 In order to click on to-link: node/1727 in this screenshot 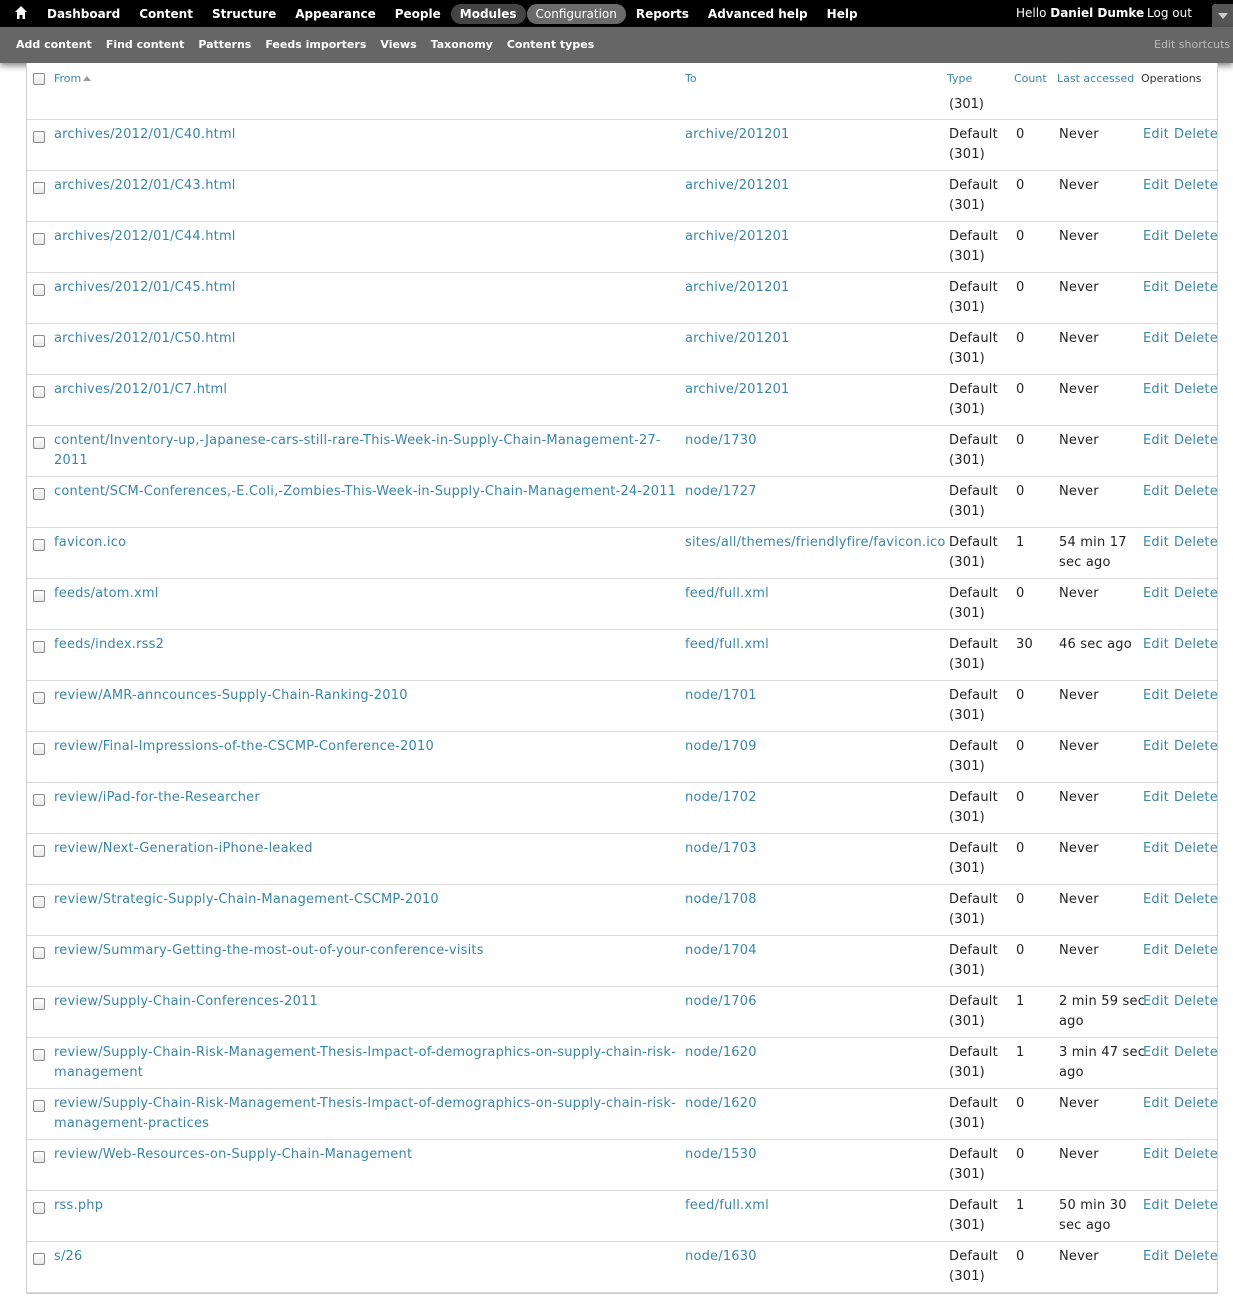, I will do `click(816, 492)`.